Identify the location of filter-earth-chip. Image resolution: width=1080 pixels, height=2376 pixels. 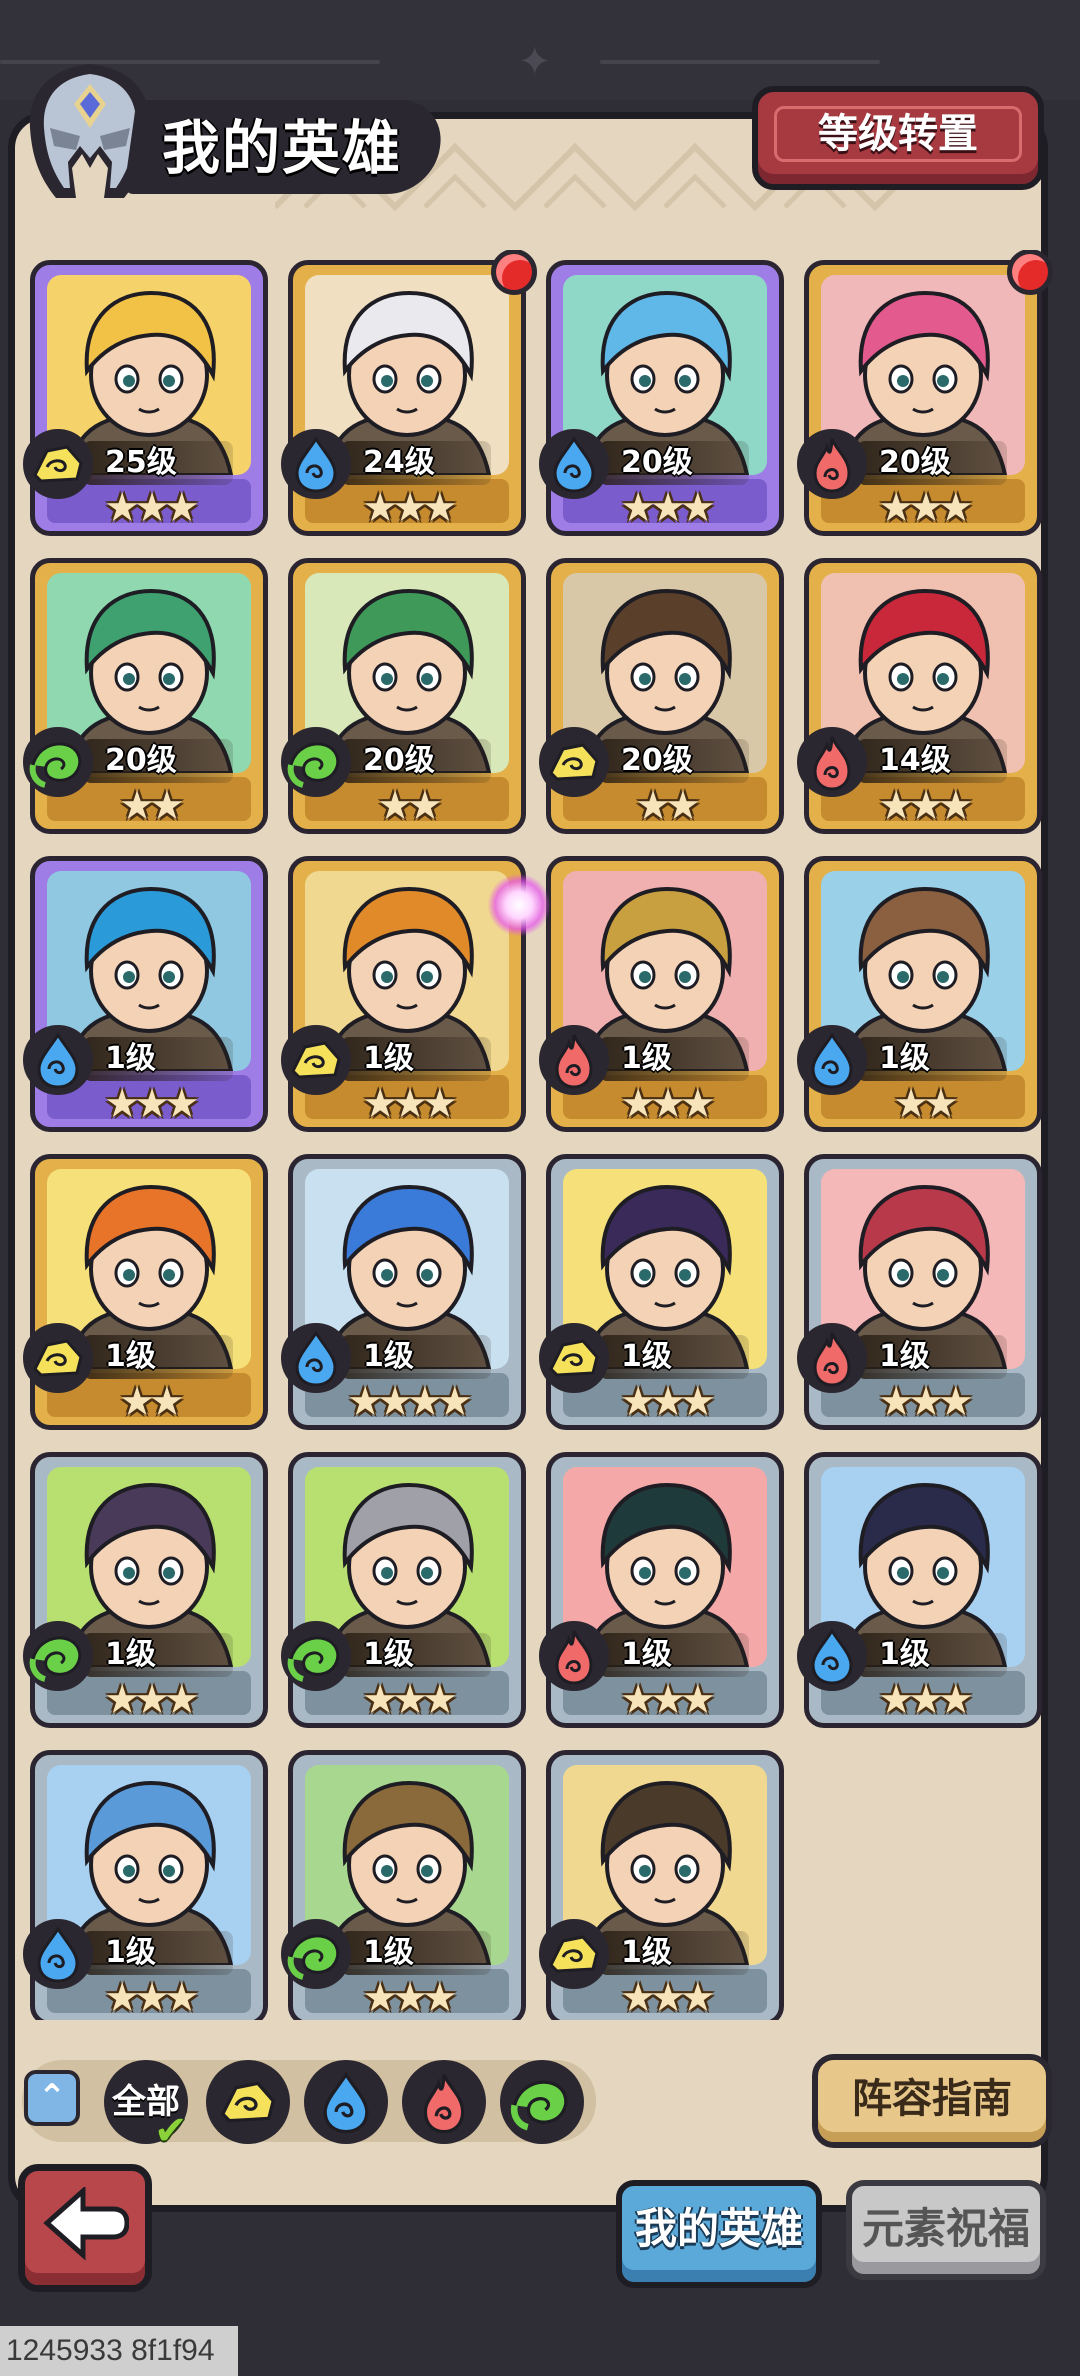
(248, 2102).